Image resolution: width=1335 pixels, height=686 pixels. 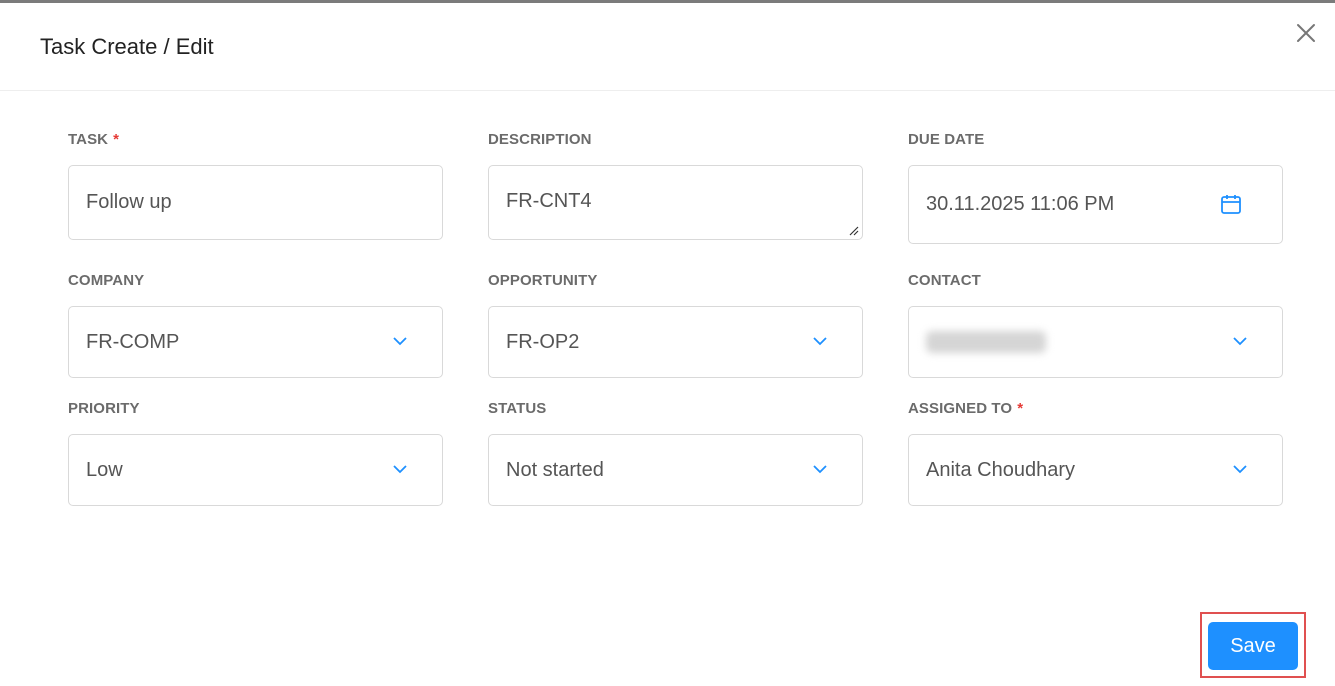 I want to click on close-button, so click(x=1306, y=33).